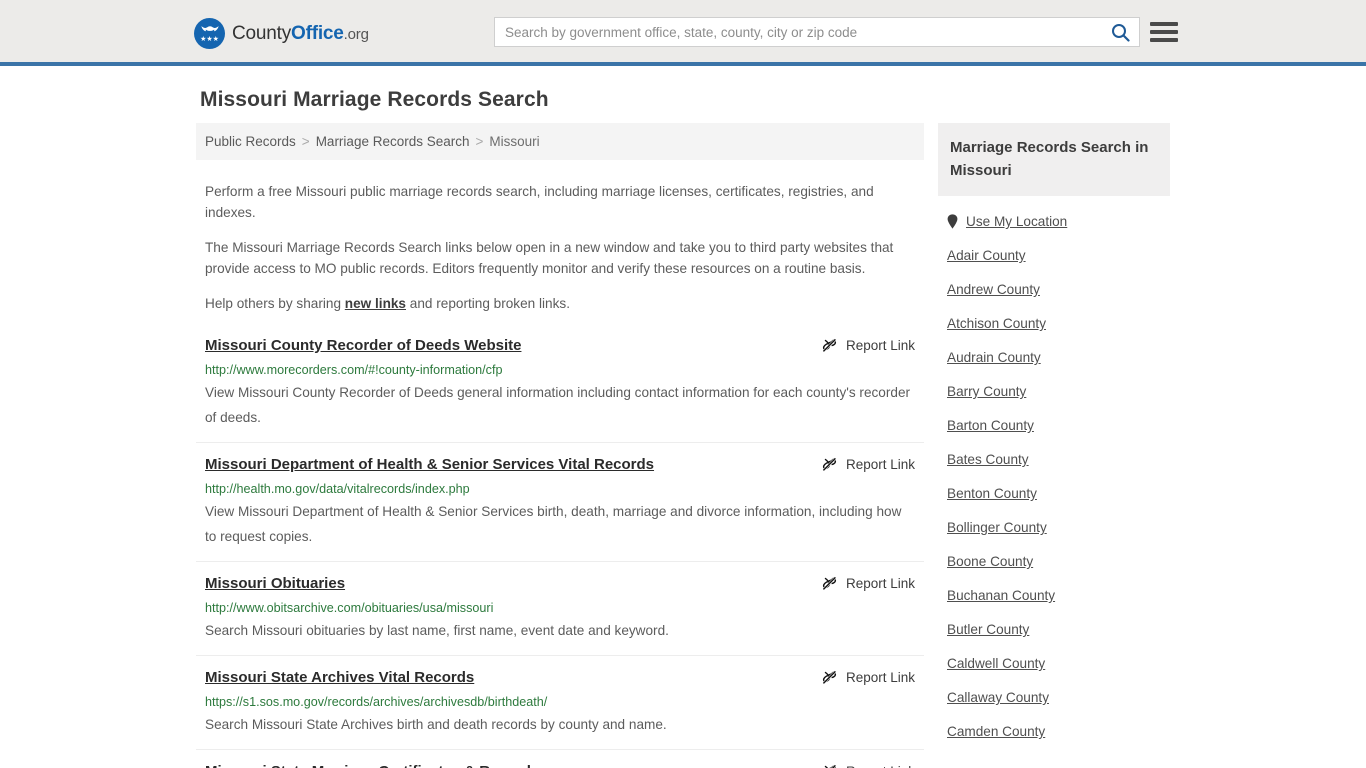 This screenshot has width=1366, height=768. I want to click on sidebar-item-county: Camden County, so click(1054, 731).